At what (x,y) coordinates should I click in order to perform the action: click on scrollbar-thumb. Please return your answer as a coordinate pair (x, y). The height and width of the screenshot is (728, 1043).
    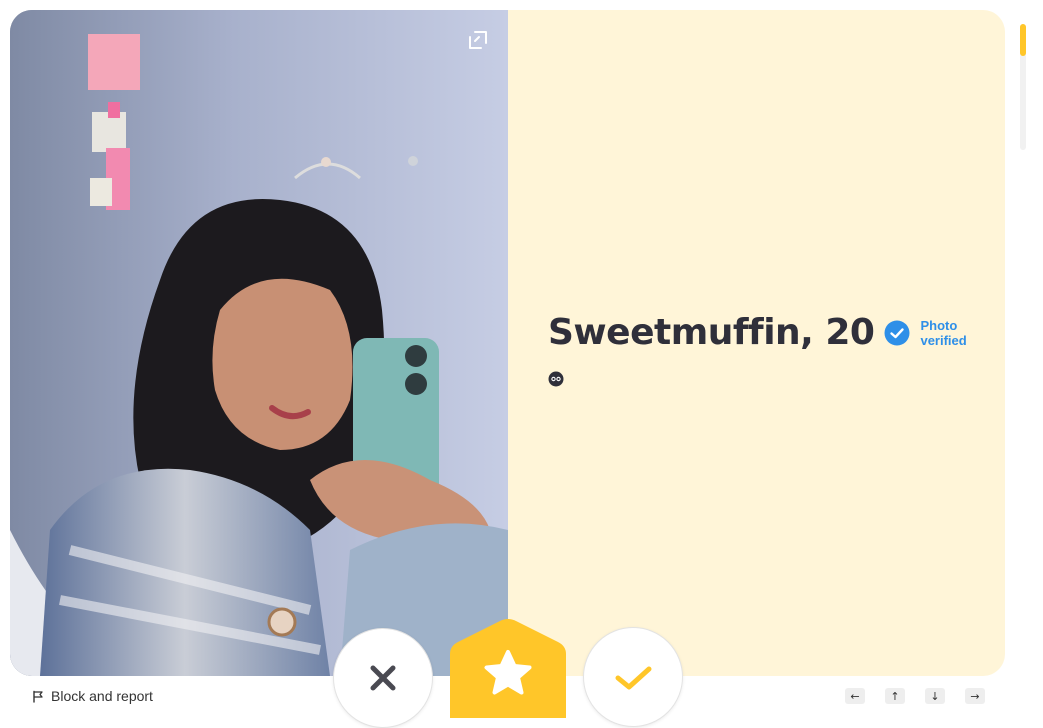
    Looking at the image, I should click on (1023, 40).